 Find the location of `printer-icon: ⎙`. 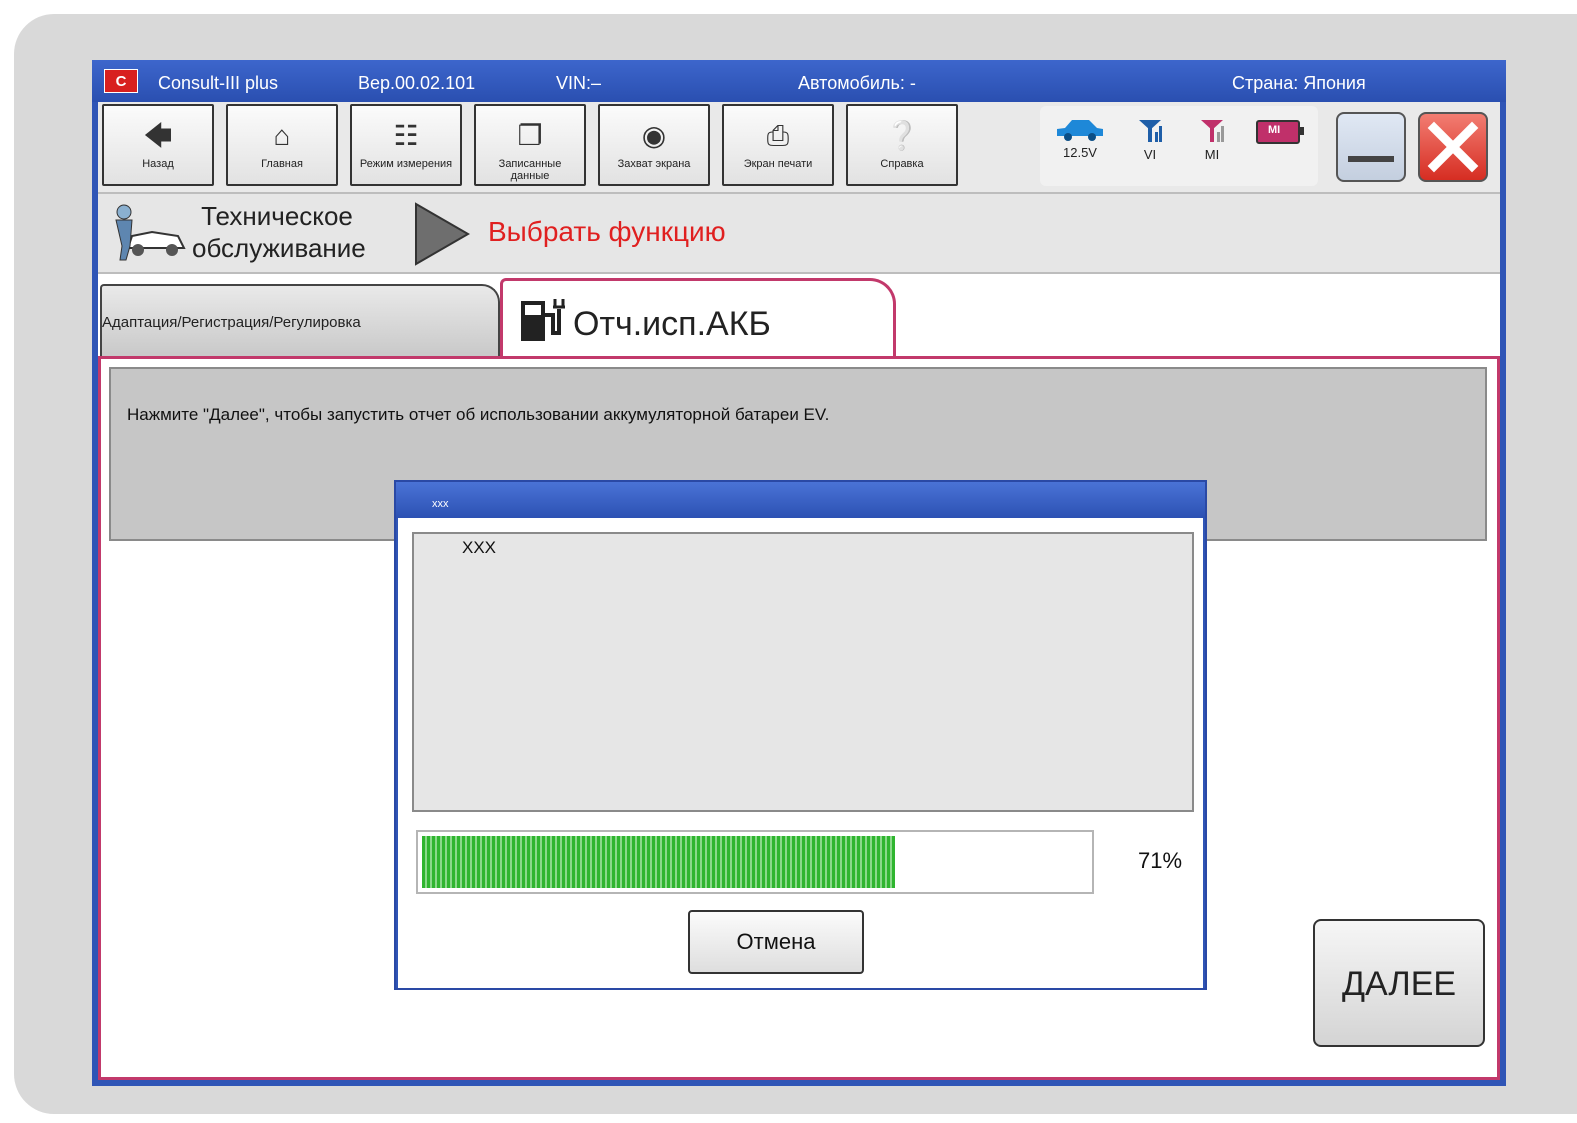

printer-icon: ⎙ is located at coordinates (778, 135).